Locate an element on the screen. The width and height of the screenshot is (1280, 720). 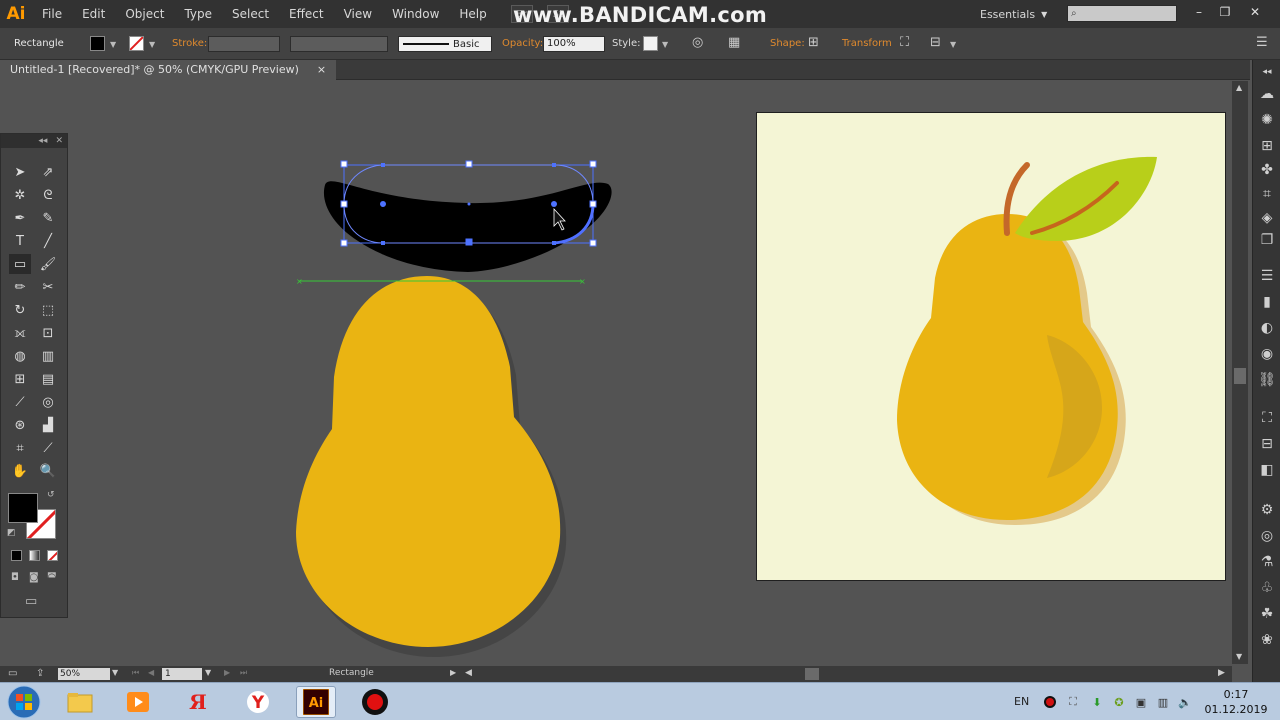
symbols-icon: ⌗ is located at coordinates (1267, 194).